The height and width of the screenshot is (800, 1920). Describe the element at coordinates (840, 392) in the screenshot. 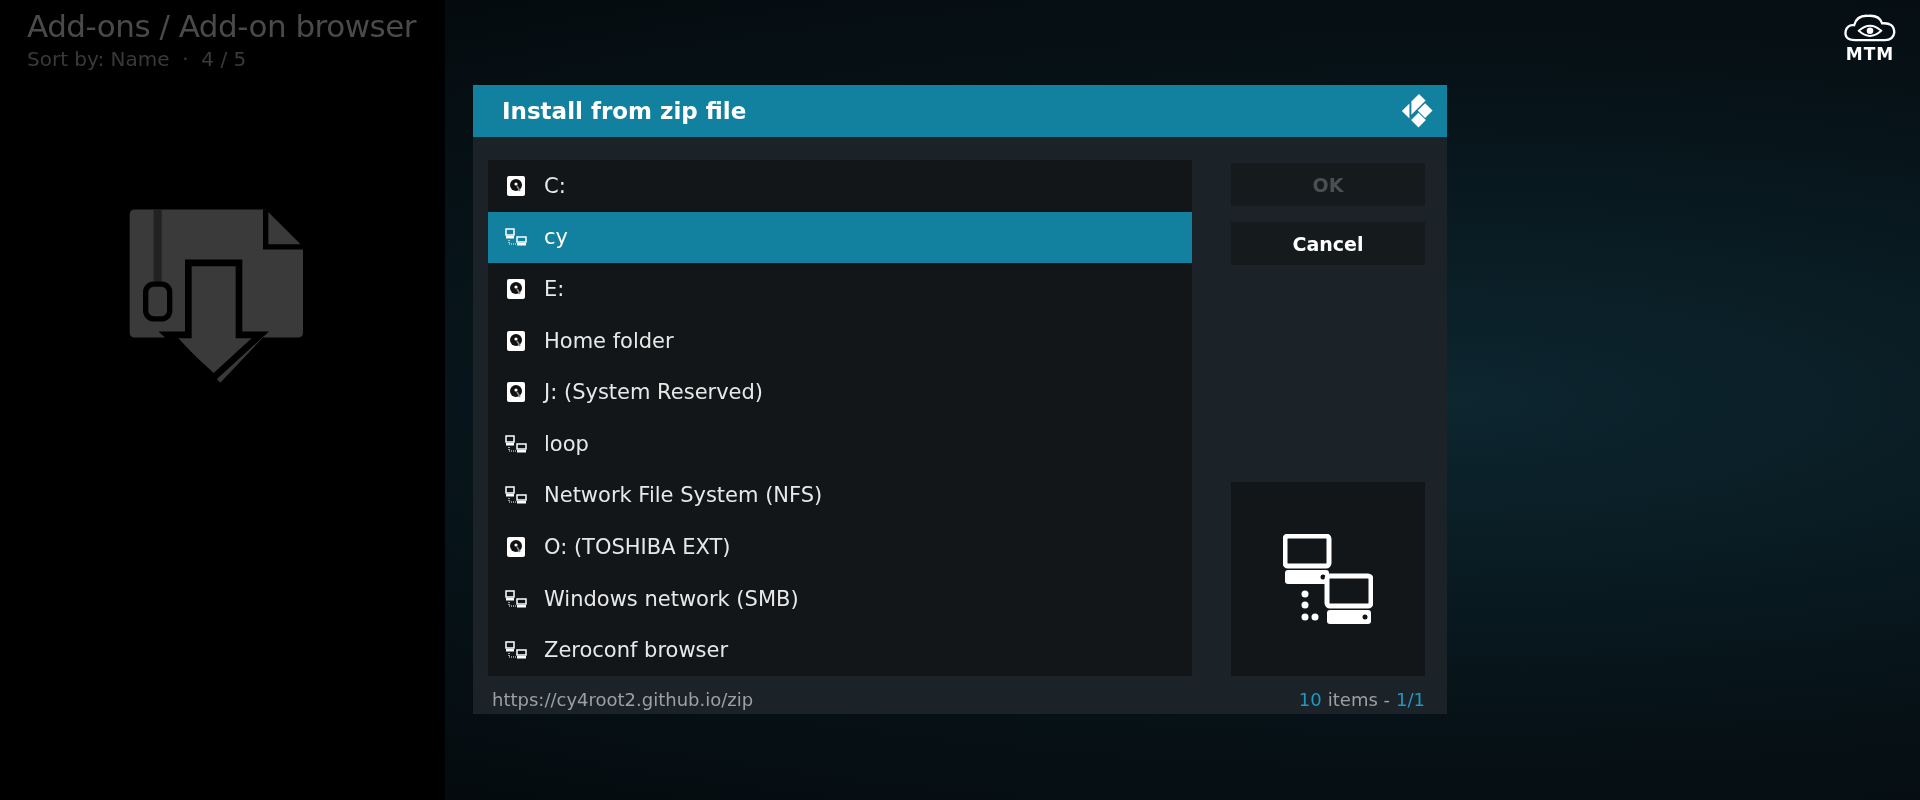

I see `list-item: J: (System Reserved)` at that location.